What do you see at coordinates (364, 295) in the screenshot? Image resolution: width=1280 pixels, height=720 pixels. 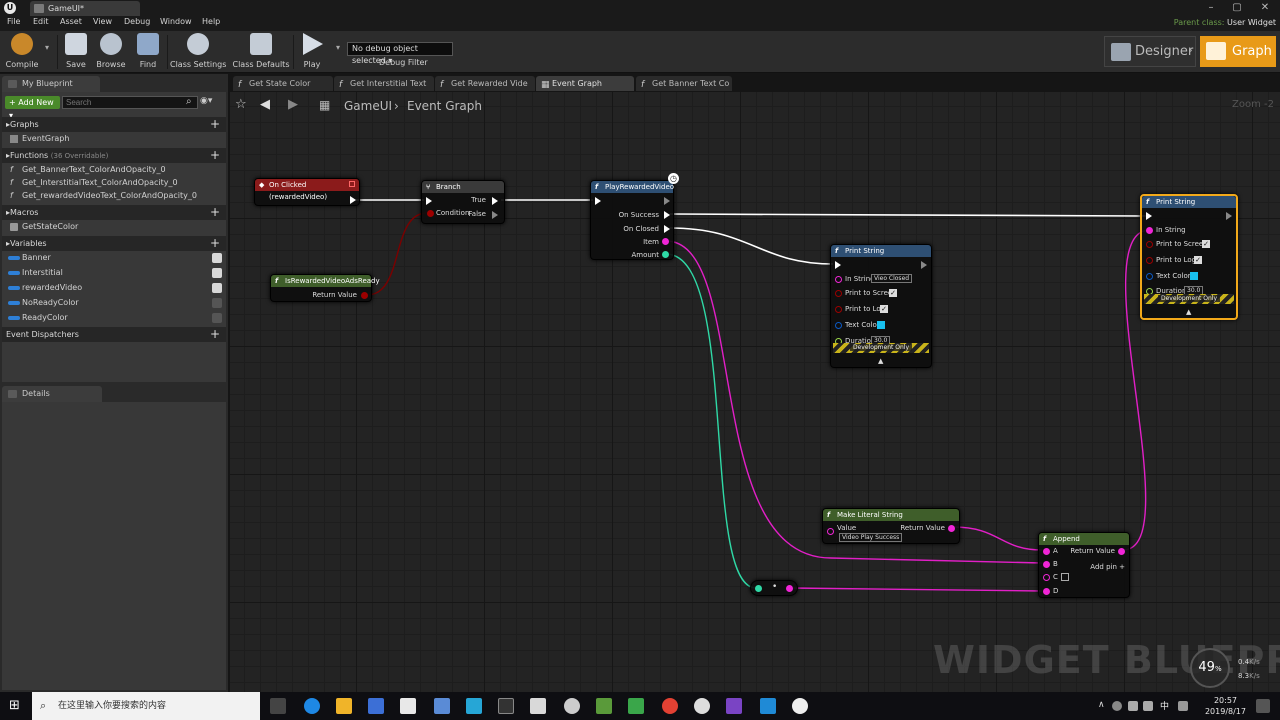 I see `return-bool-pin` at bounding box center [364, 295].